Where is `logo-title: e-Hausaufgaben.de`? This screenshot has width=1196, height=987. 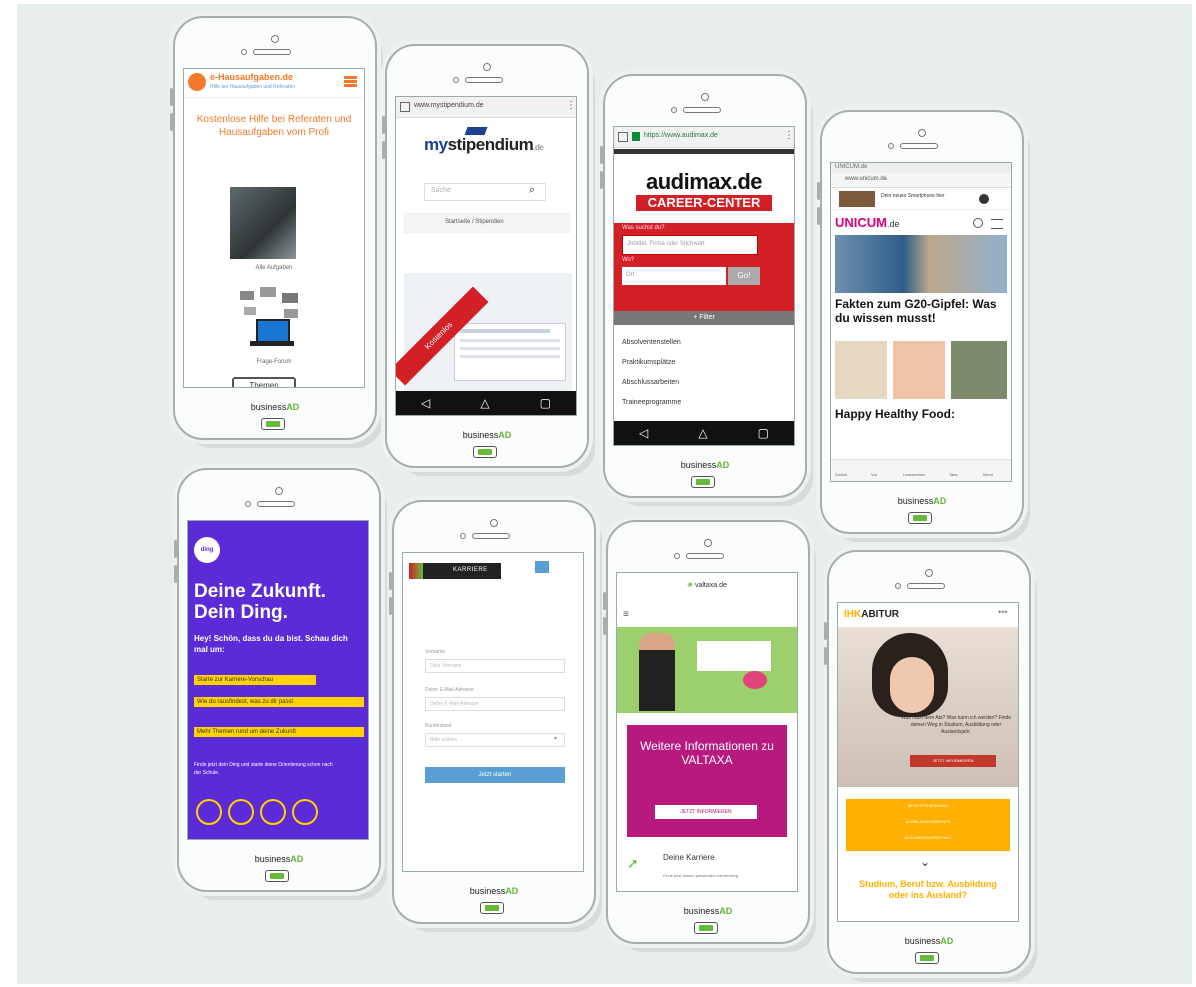
logo-title: e-Hausaufgaben.de is located at coordinates (251, 77).